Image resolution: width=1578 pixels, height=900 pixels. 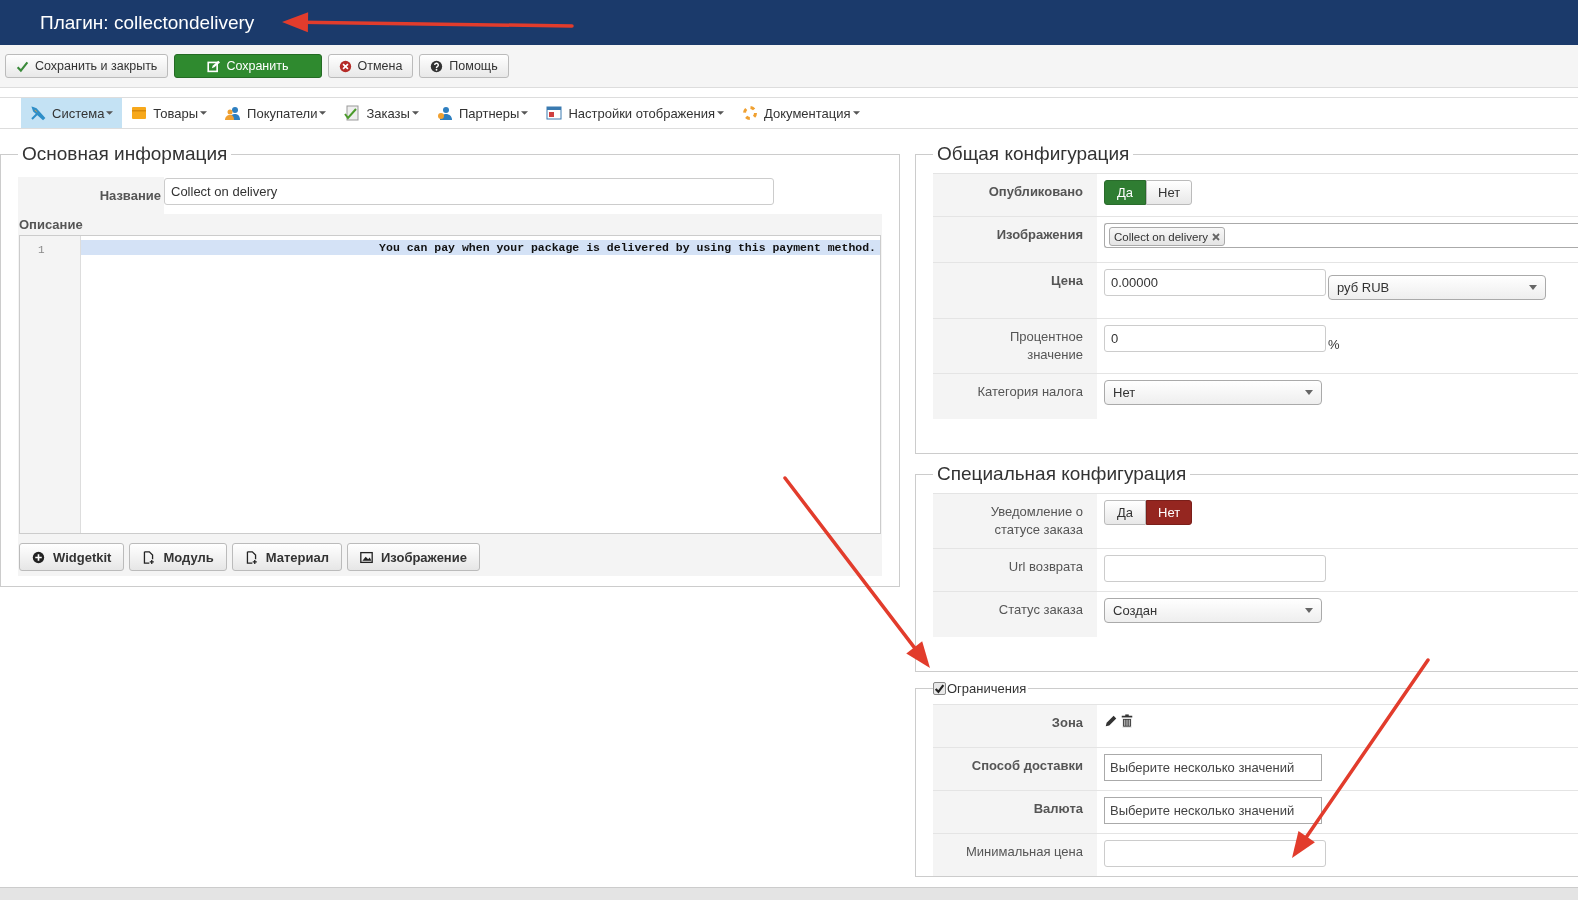 What do you see at coordinates (413, 557) in the screenshot?
I see `editor-button: Изображение` at bounding box center [413, 557].